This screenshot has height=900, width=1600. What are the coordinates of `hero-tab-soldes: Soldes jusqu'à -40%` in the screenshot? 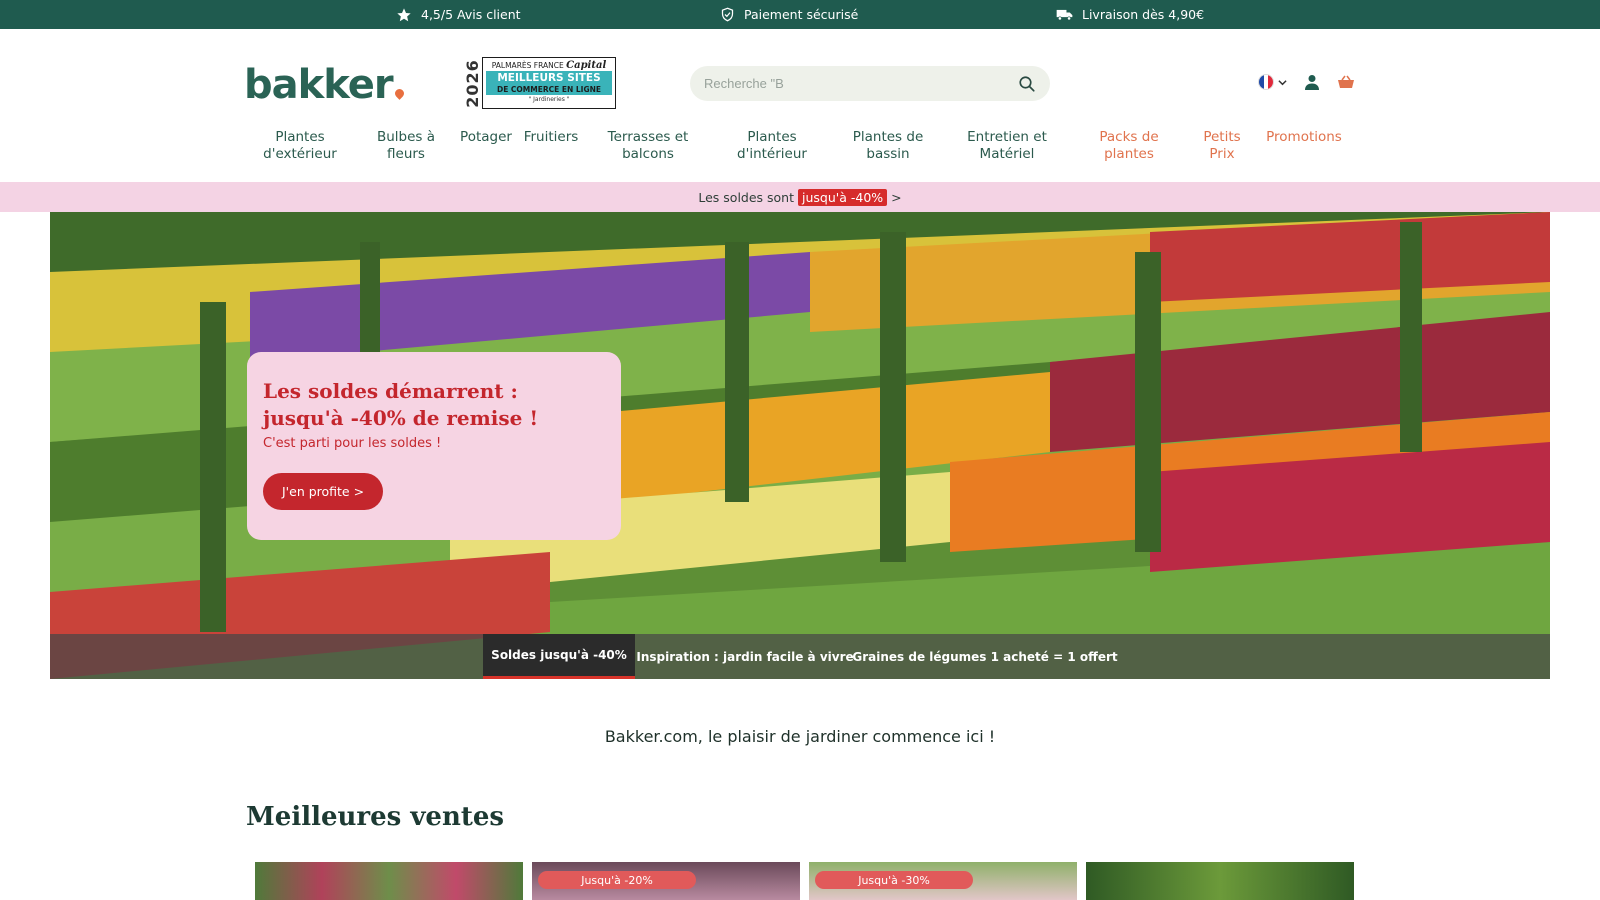 It's located at (559, 656).